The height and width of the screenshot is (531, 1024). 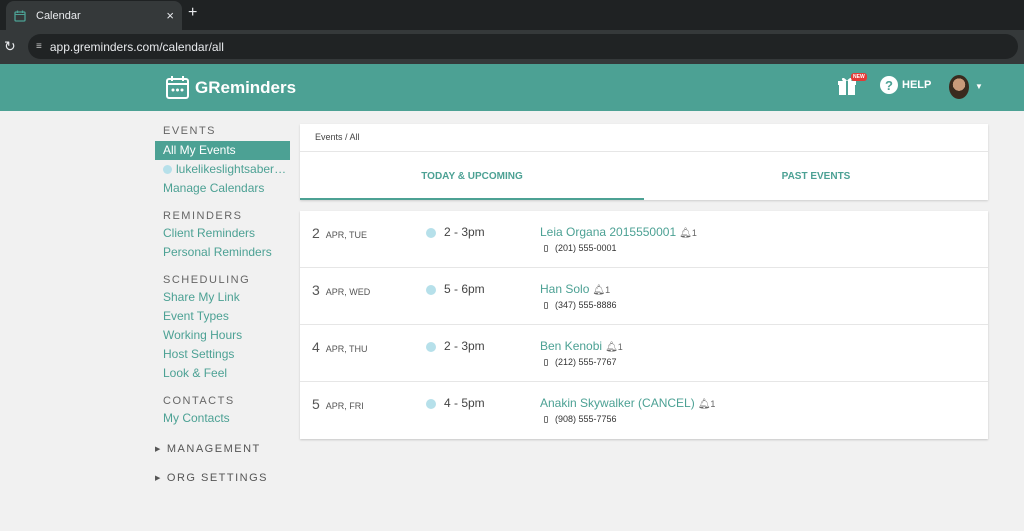 What do you see at coordinates (316, 347) in the screenshot?
I see `event-day: 4` at bounding box center [316, 347].